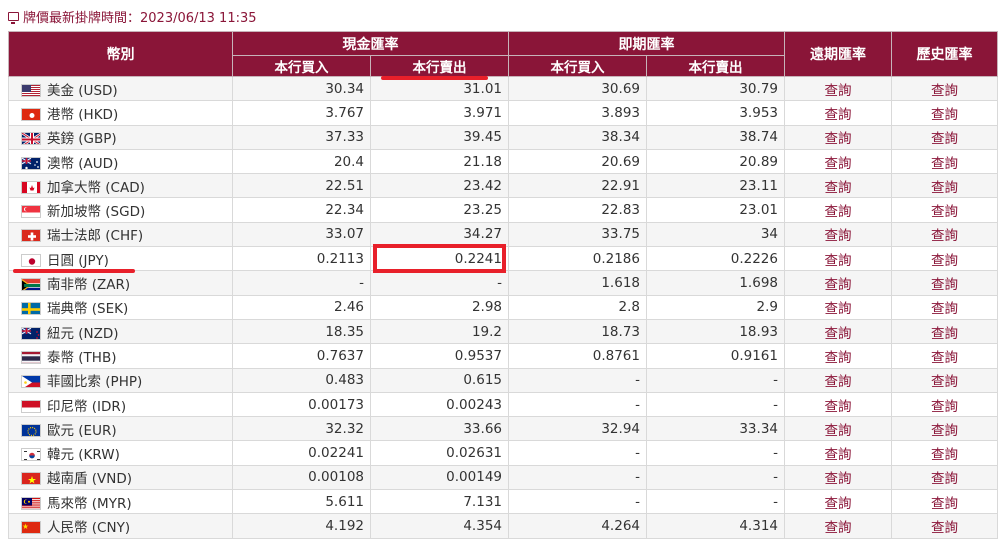  Describe the element at coordinates (715, 259) in the screenshot. I see `spot-sell-cell: 0.2226` at that location.